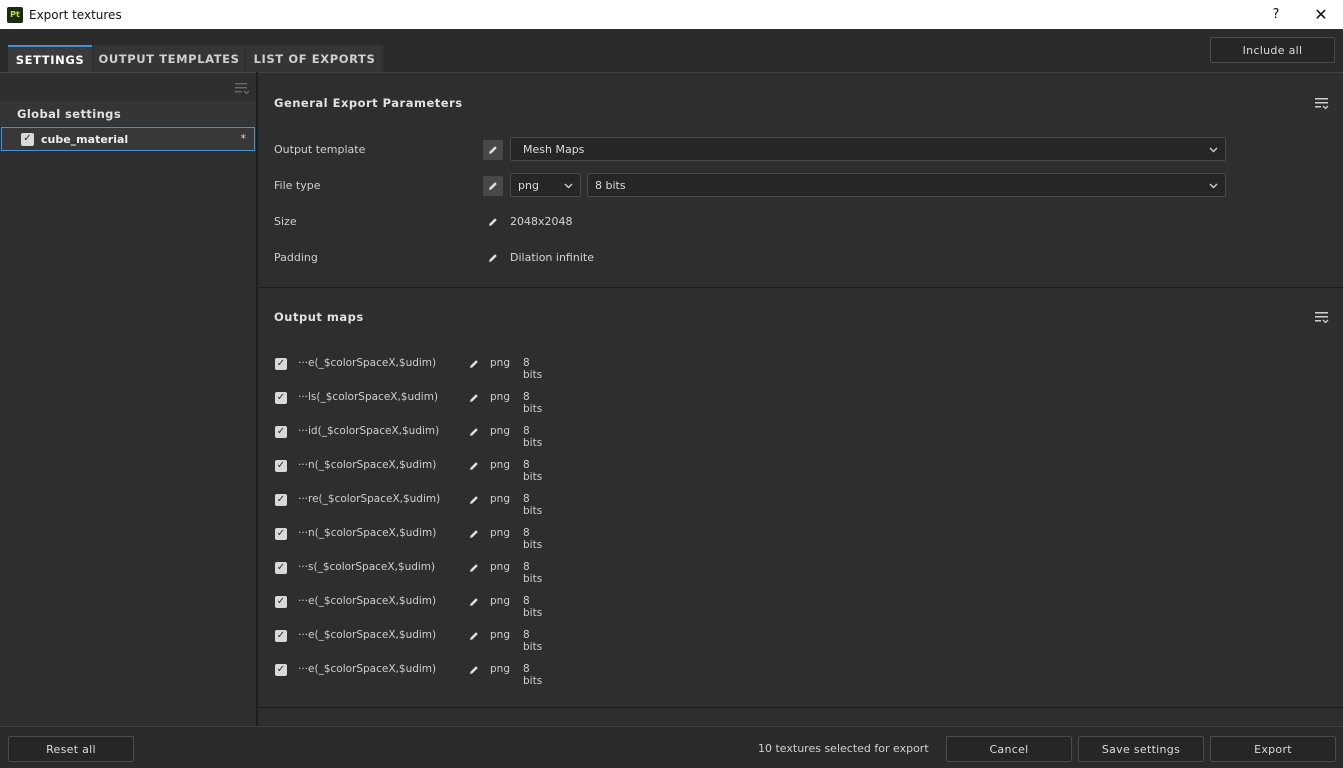  What do you see at coordinates (369, 431) in the screenshot?
I see `output-map-name: ···id(_$colorSpaceX,$udim)` at bounding box center [369, 431].